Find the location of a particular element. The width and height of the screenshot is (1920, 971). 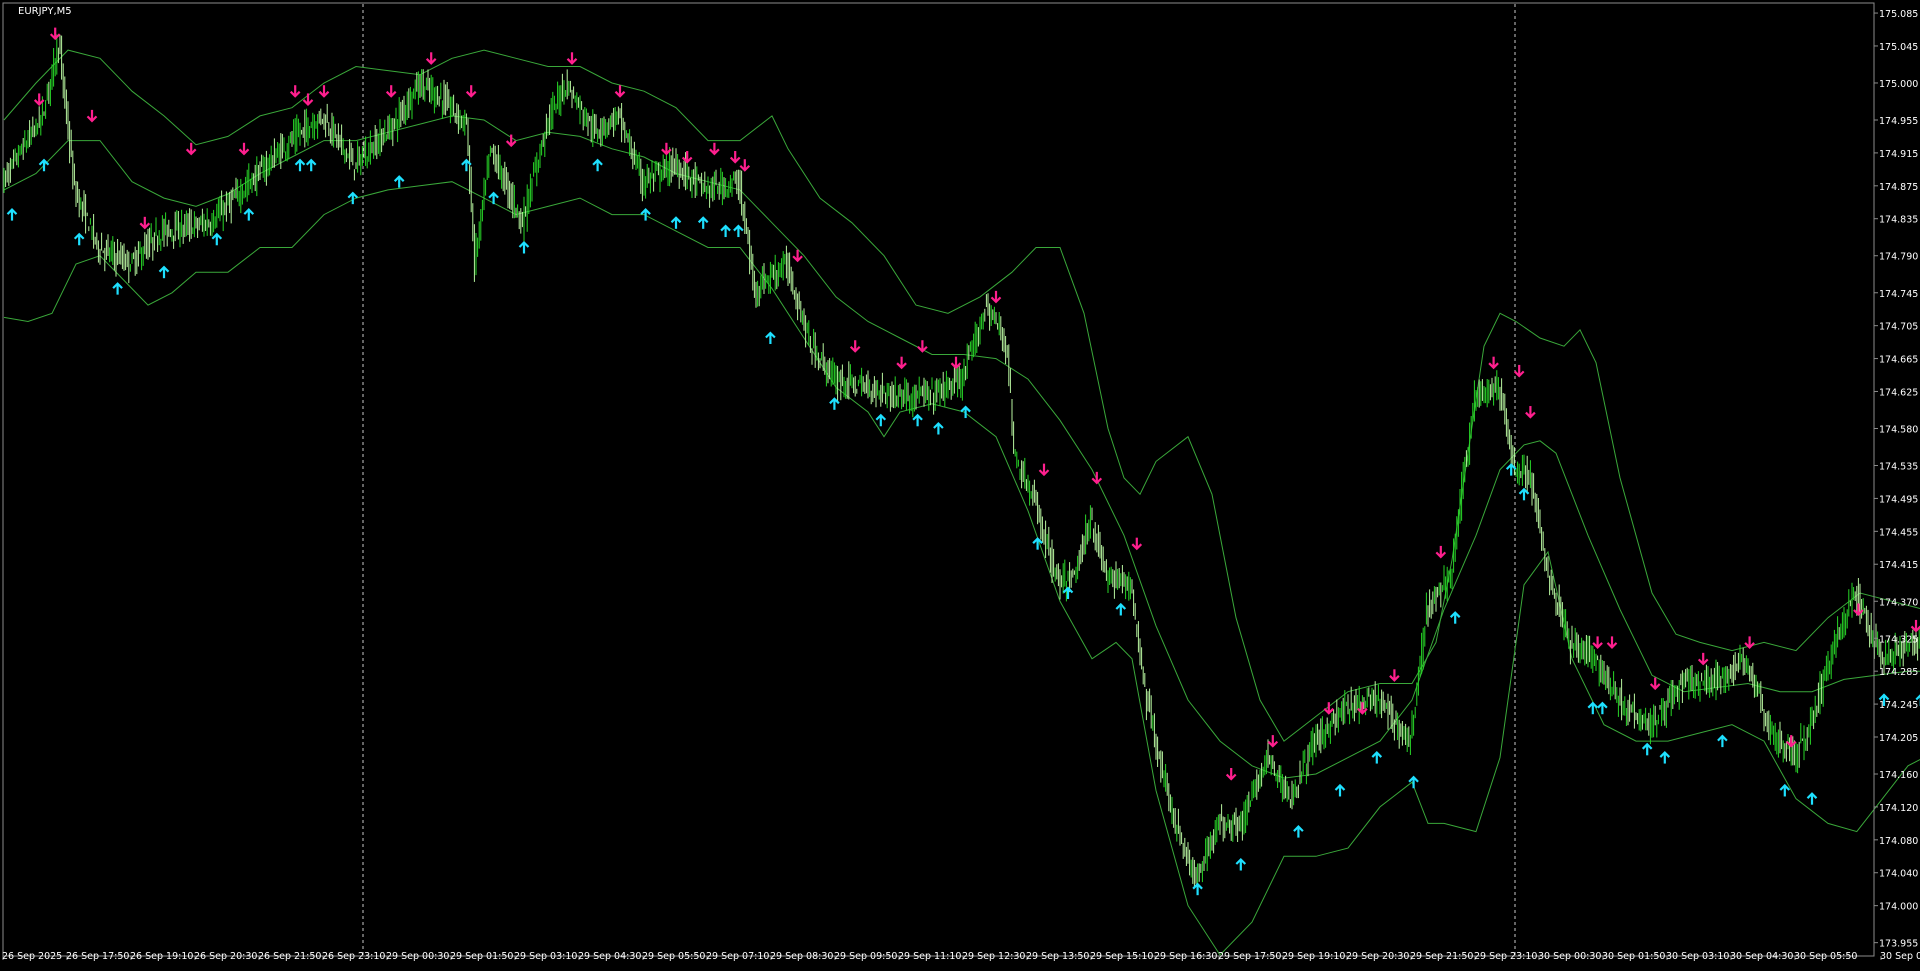

y-tick-label: 175.000 is located at coordinates (1898, 84).